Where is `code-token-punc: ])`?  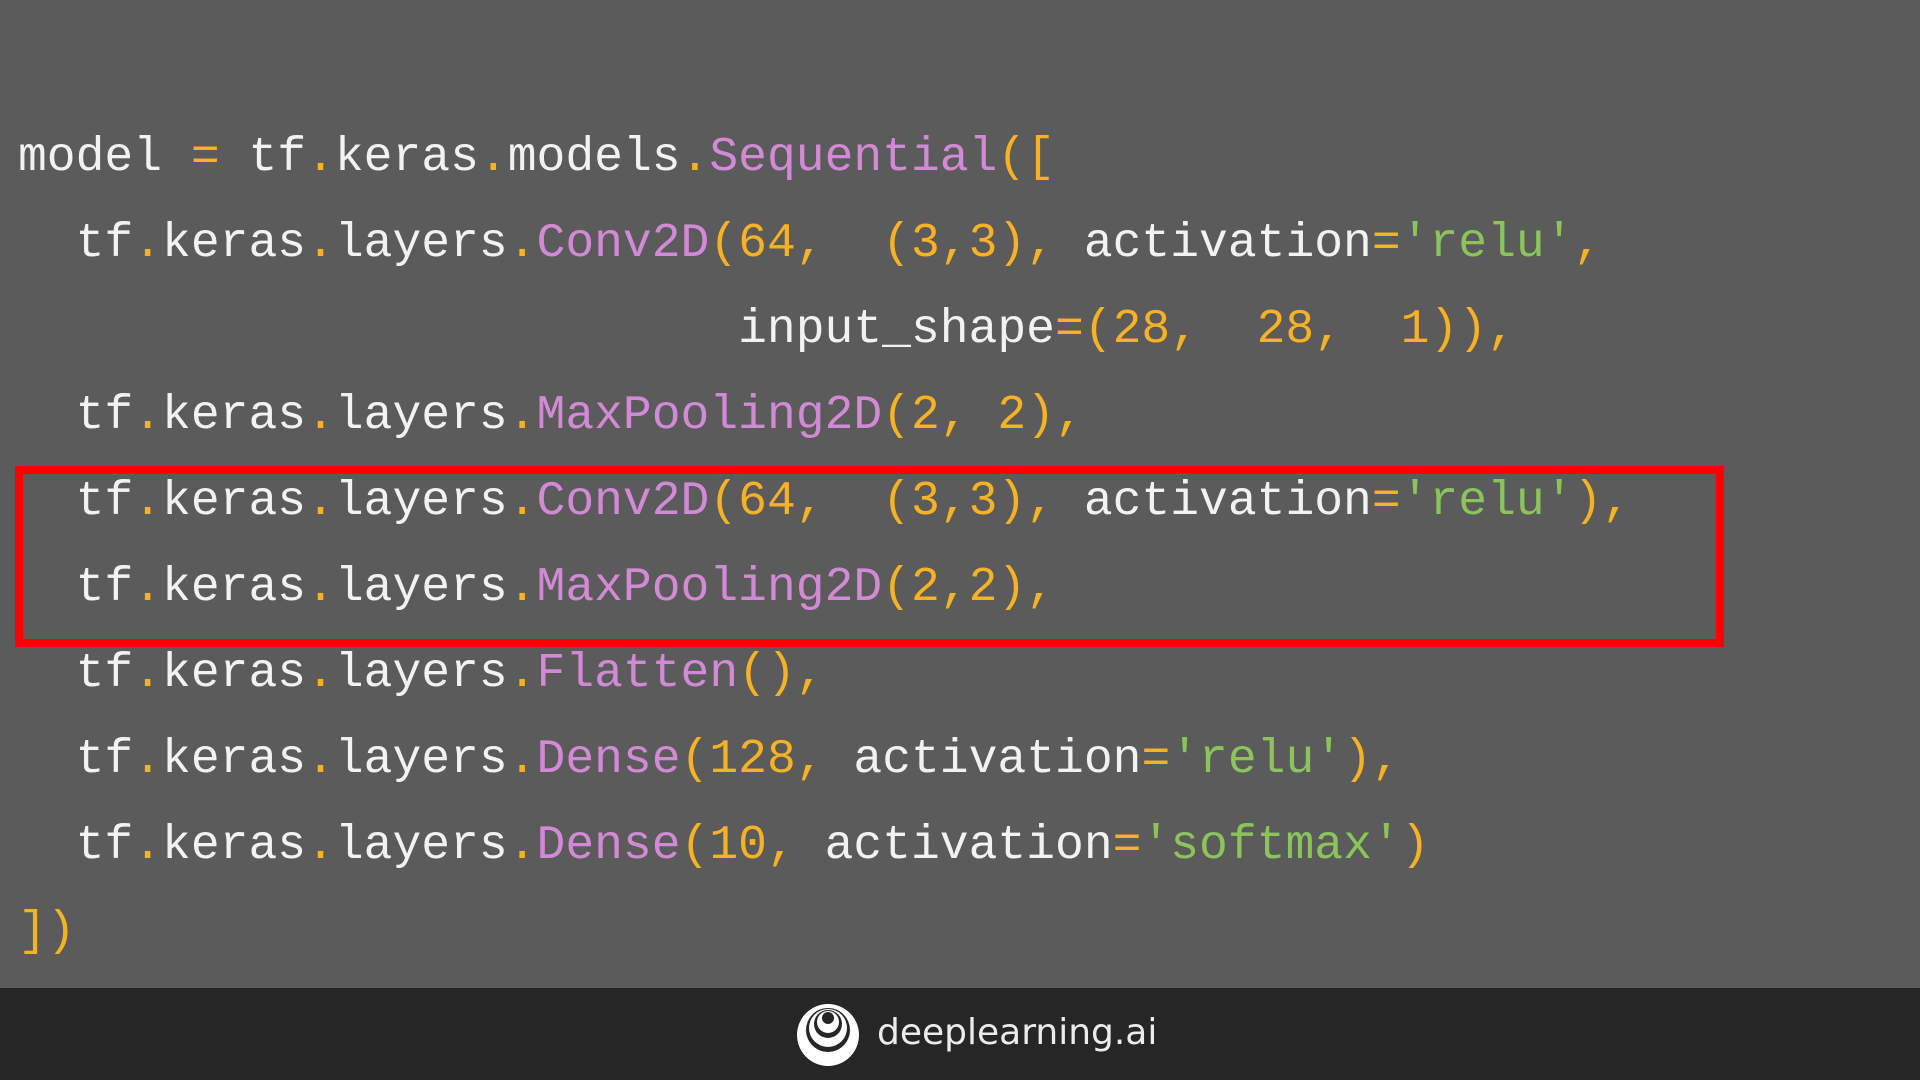
code-token-punc: ]) is located at coordinates (47, 932).